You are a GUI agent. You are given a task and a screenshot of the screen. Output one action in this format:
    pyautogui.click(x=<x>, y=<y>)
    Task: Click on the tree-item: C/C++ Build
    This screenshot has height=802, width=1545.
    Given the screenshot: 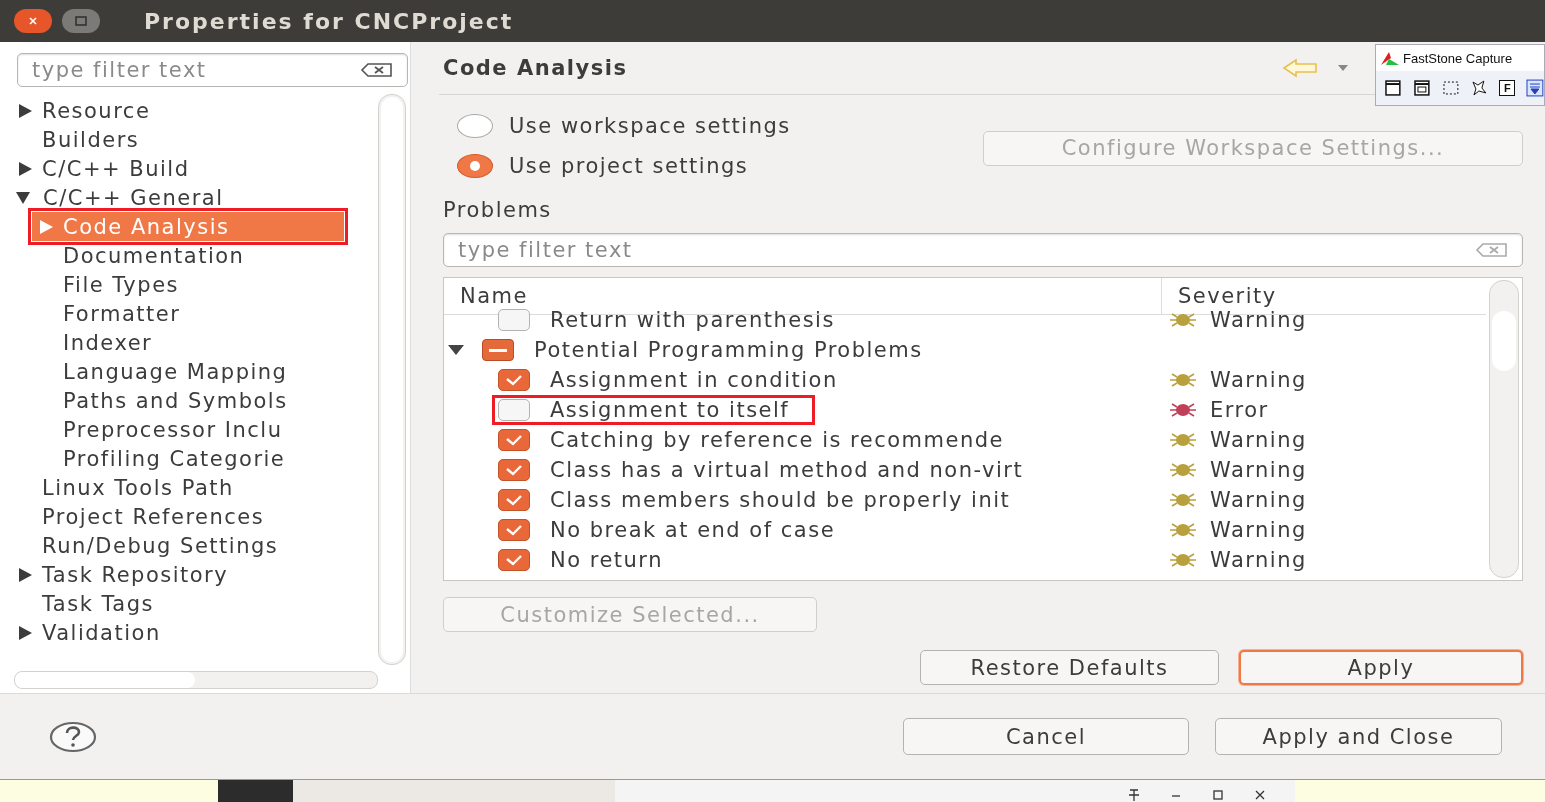 What is the action you would take?
    pyautogui.click(x=193, y=168)
    